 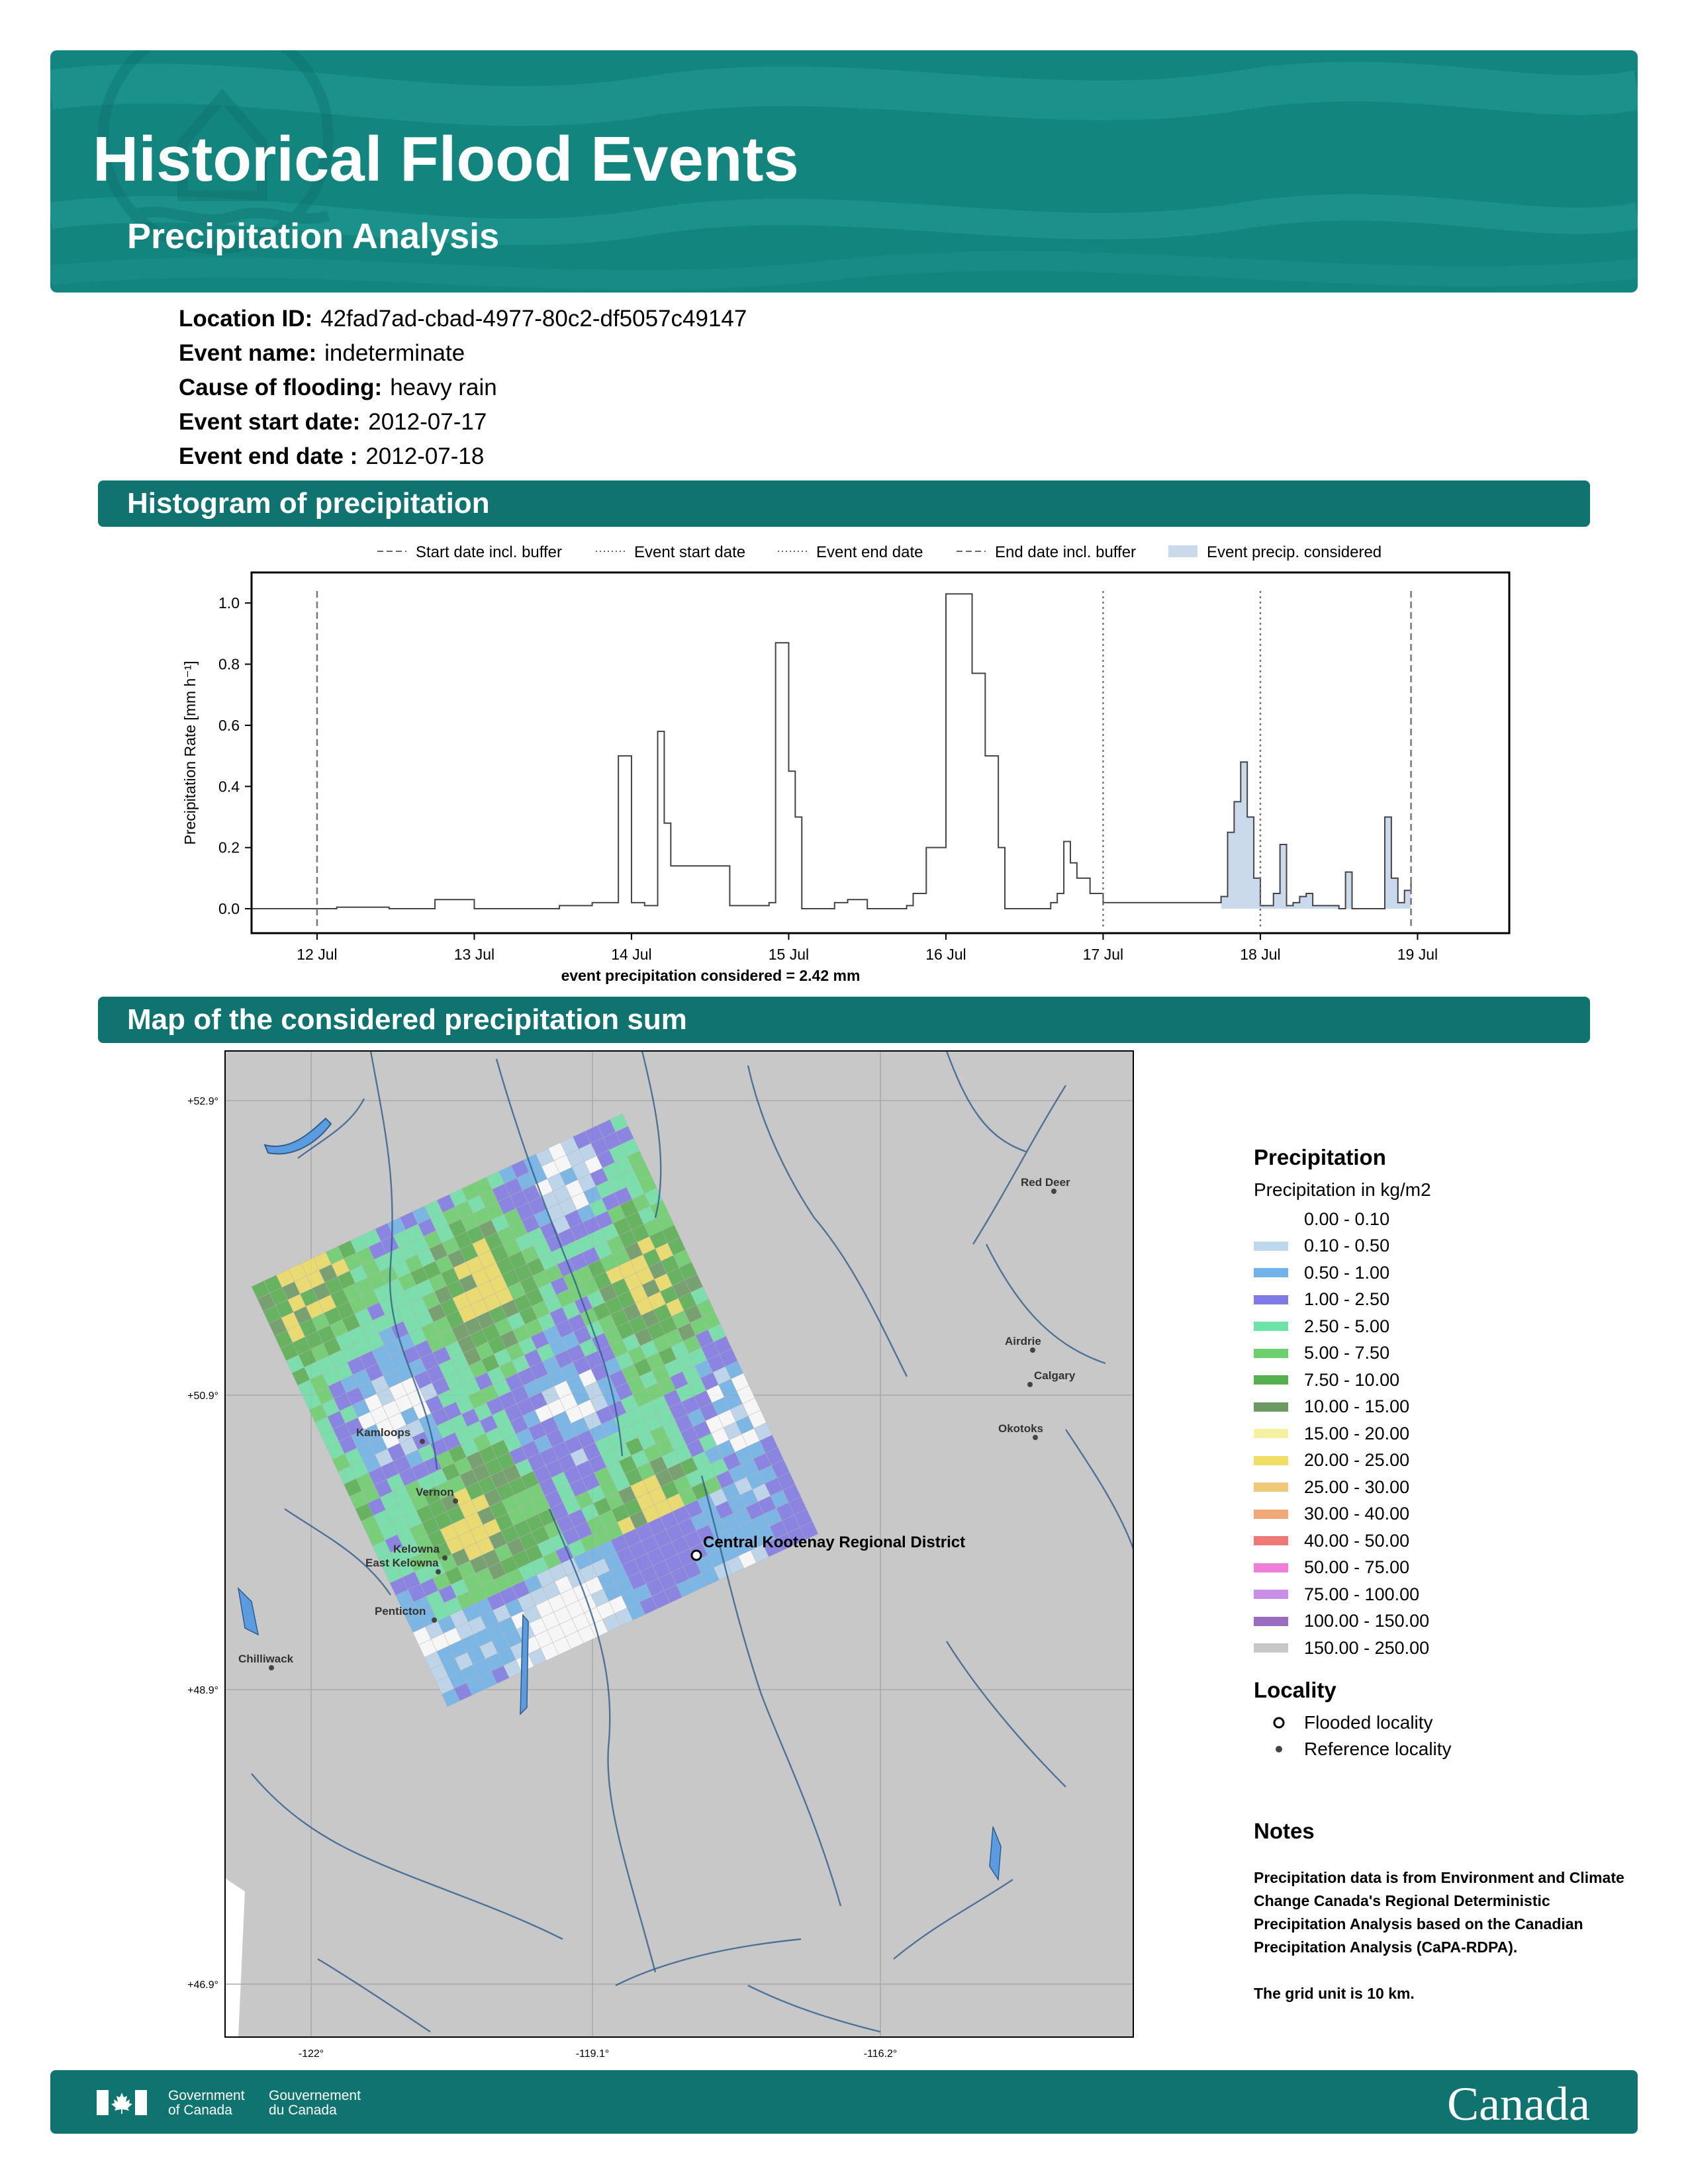 I want to click on lon-label: -122°, so click(x=311, y=2054).